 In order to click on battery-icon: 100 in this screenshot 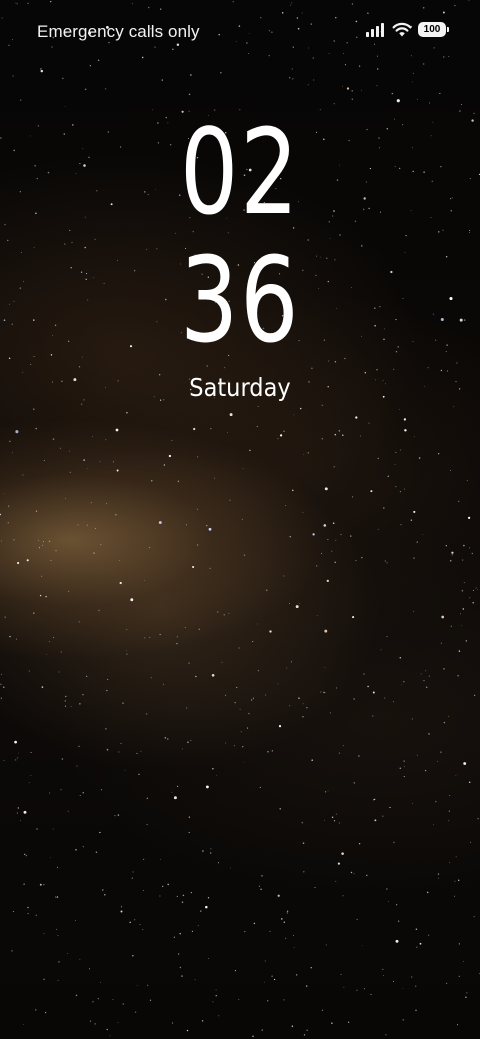, I will do `click(433, 29)`.